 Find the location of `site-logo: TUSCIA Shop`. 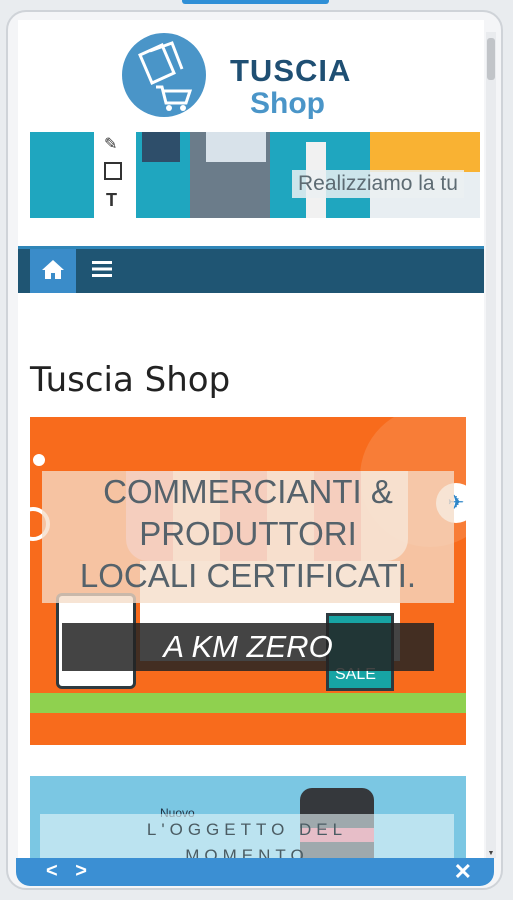

site-logo: TUSCIA Shop is located at coordinates (242, 79).